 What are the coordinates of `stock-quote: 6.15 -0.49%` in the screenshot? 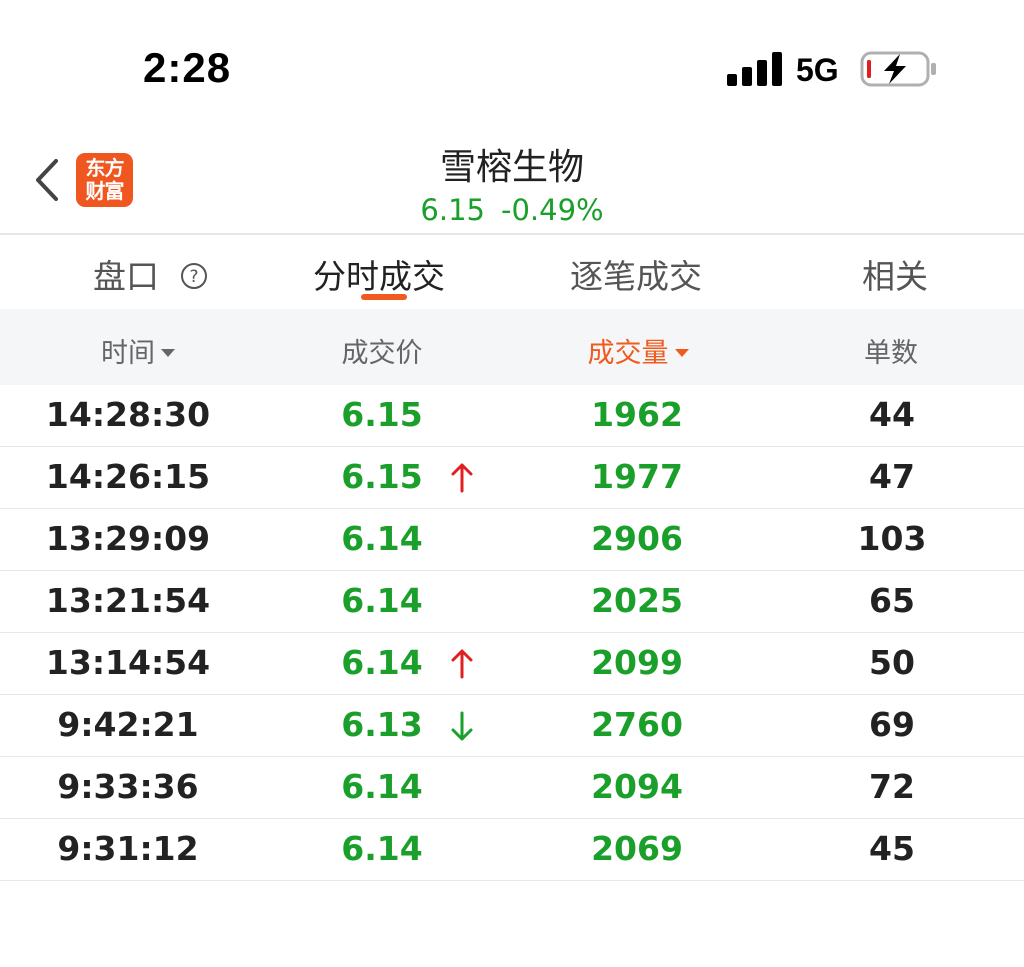 It's located at (512, 210).